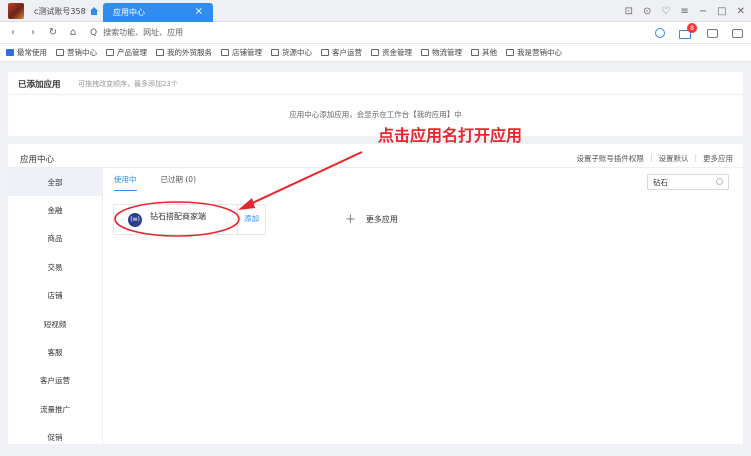  I want to click on app-status-tabs: 使用中 已过期 (0), so click(155, 182).